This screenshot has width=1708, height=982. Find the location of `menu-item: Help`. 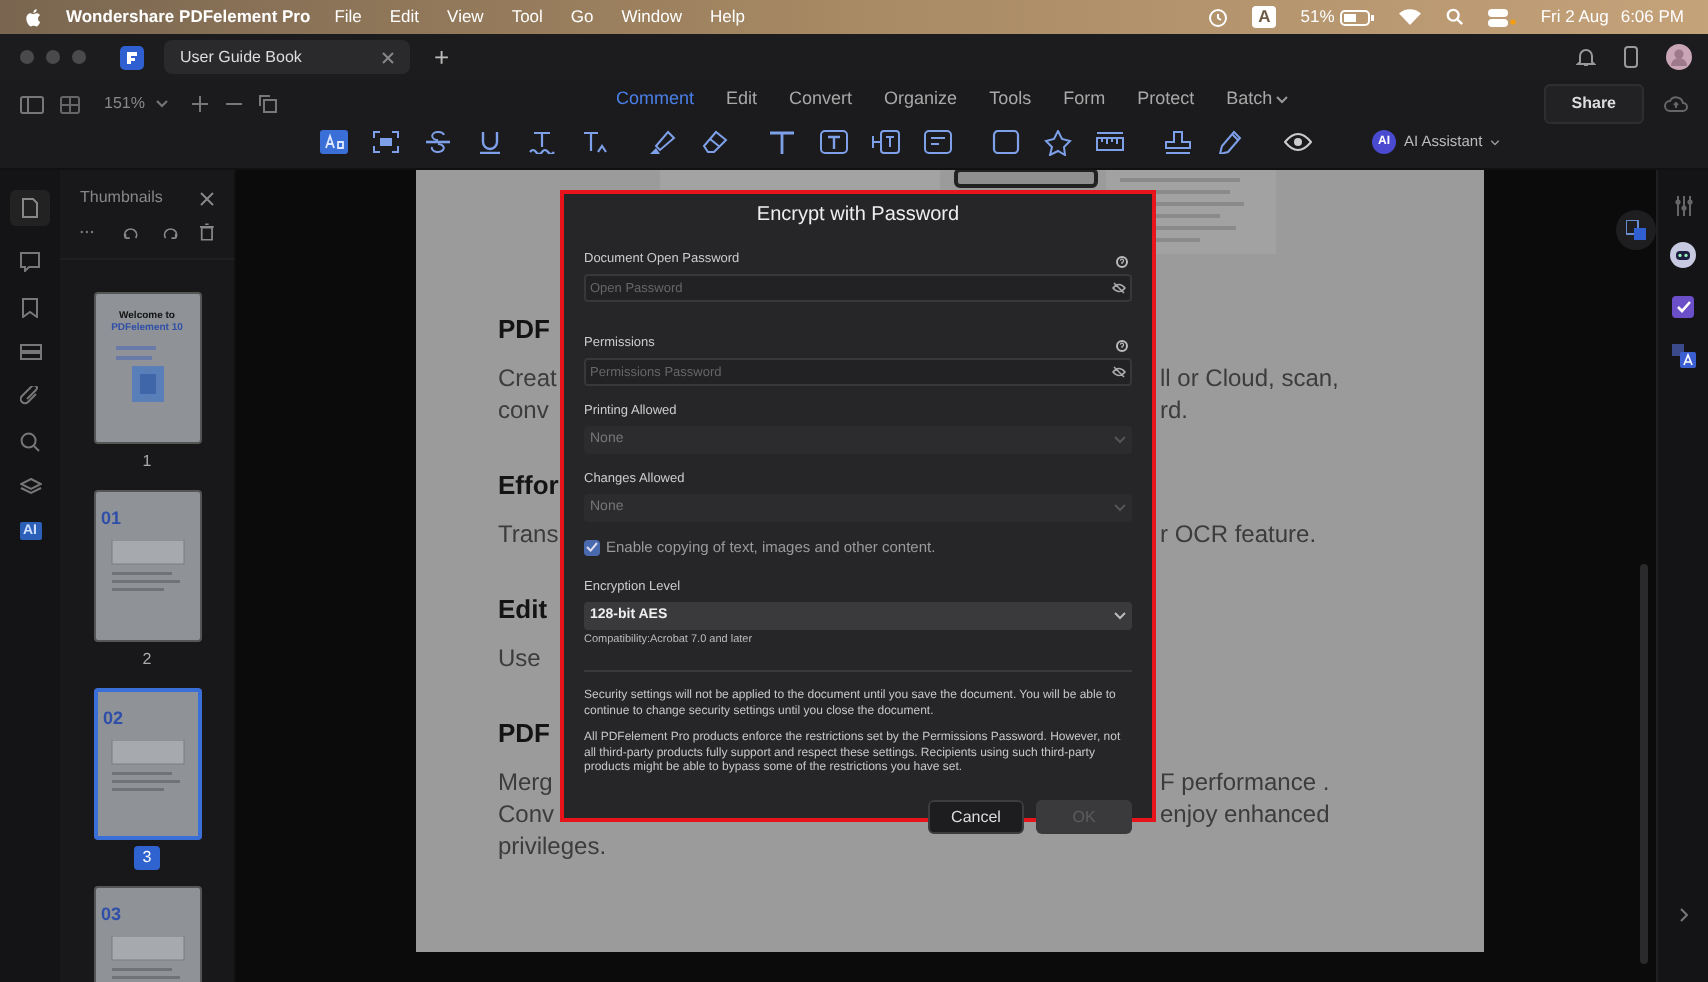

menu-item: Help is located at coordinates (727, 17).